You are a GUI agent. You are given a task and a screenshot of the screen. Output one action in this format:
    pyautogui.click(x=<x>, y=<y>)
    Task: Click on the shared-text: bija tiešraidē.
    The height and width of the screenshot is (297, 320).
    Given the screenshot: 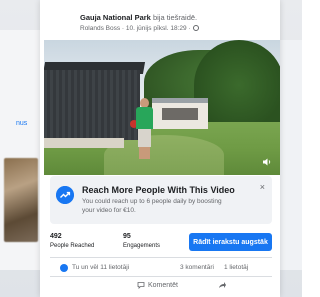 What is the action you would take?
    pyautogui.click(x=175, y=17)
    